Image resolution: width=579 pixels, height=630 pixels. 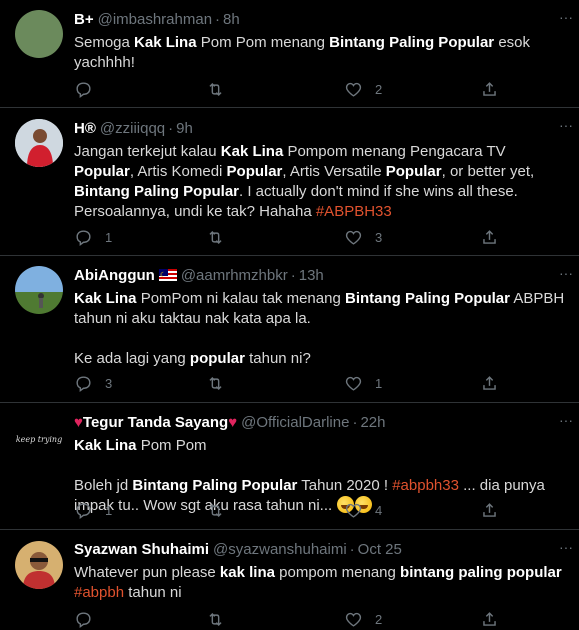 What do you see at coordinates (39, 440) in the screenshot?
I see `avatar: keep trying` at bounding box center [39, 440].